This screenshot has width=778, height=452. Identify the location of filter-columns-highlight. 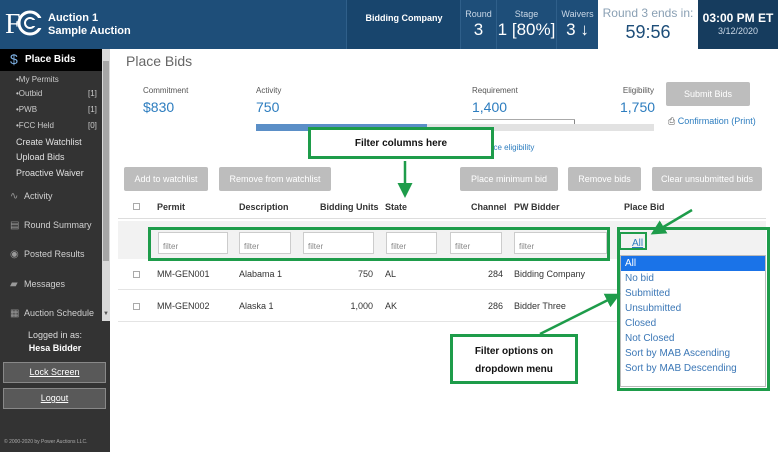
(379, 244).